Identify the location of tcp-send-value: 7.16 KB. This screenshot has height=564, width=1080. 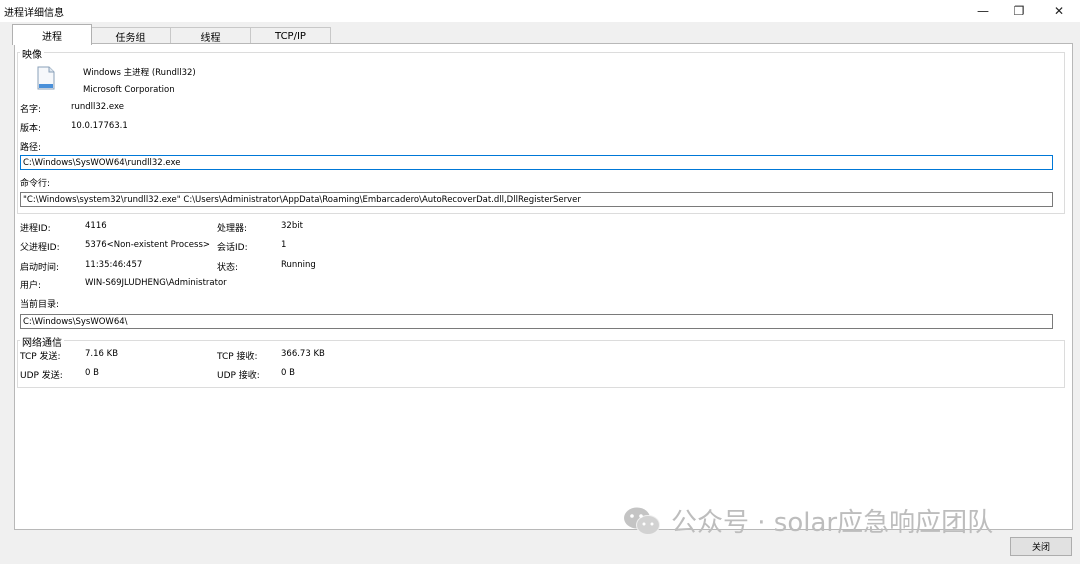
(102, 354).